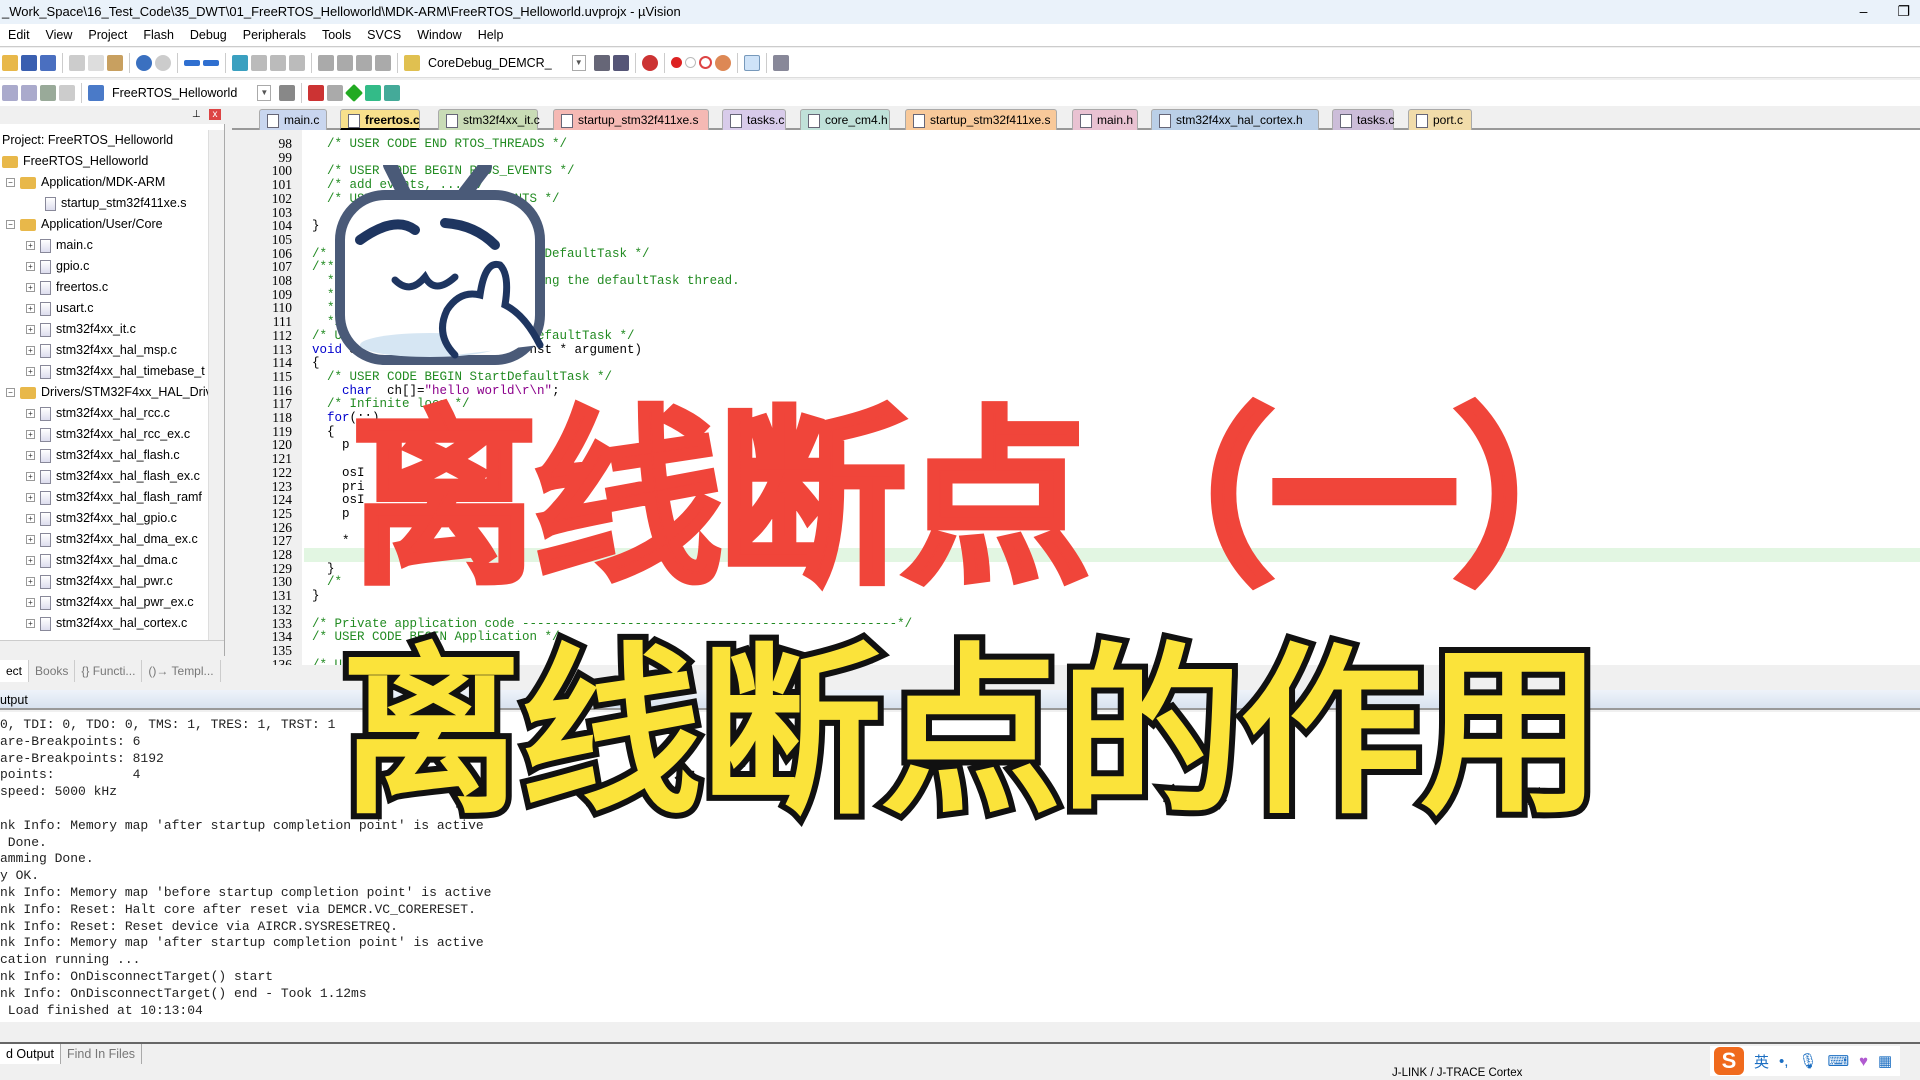 This screenshot has width=1920, height=1080. Describe the element at coordinates (67, 287) in the screenshot. I see `tree-item: + freertos.c` at that location.